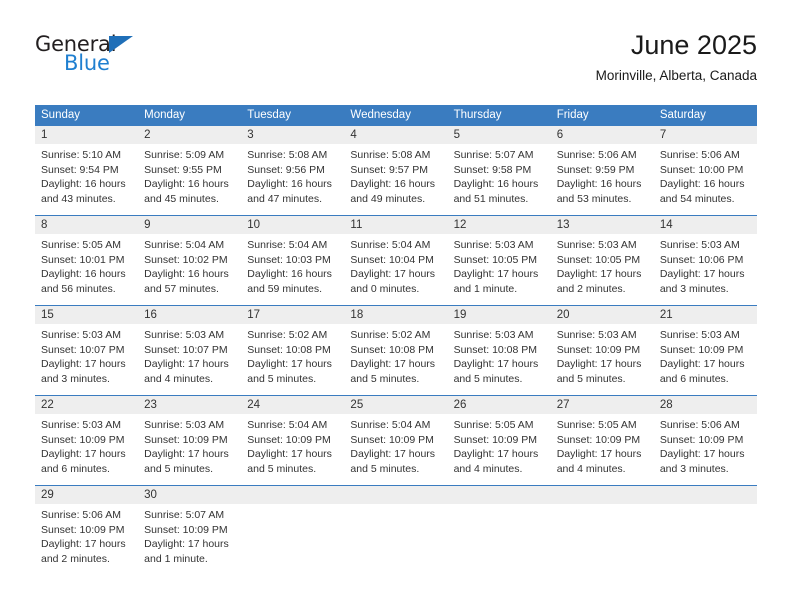 This screenshot has height=612, width=792. Describe the element at coordinates (392, 349) in the screenshot. I see `sunset-text: Sunset: 10:08 PM` at that location.